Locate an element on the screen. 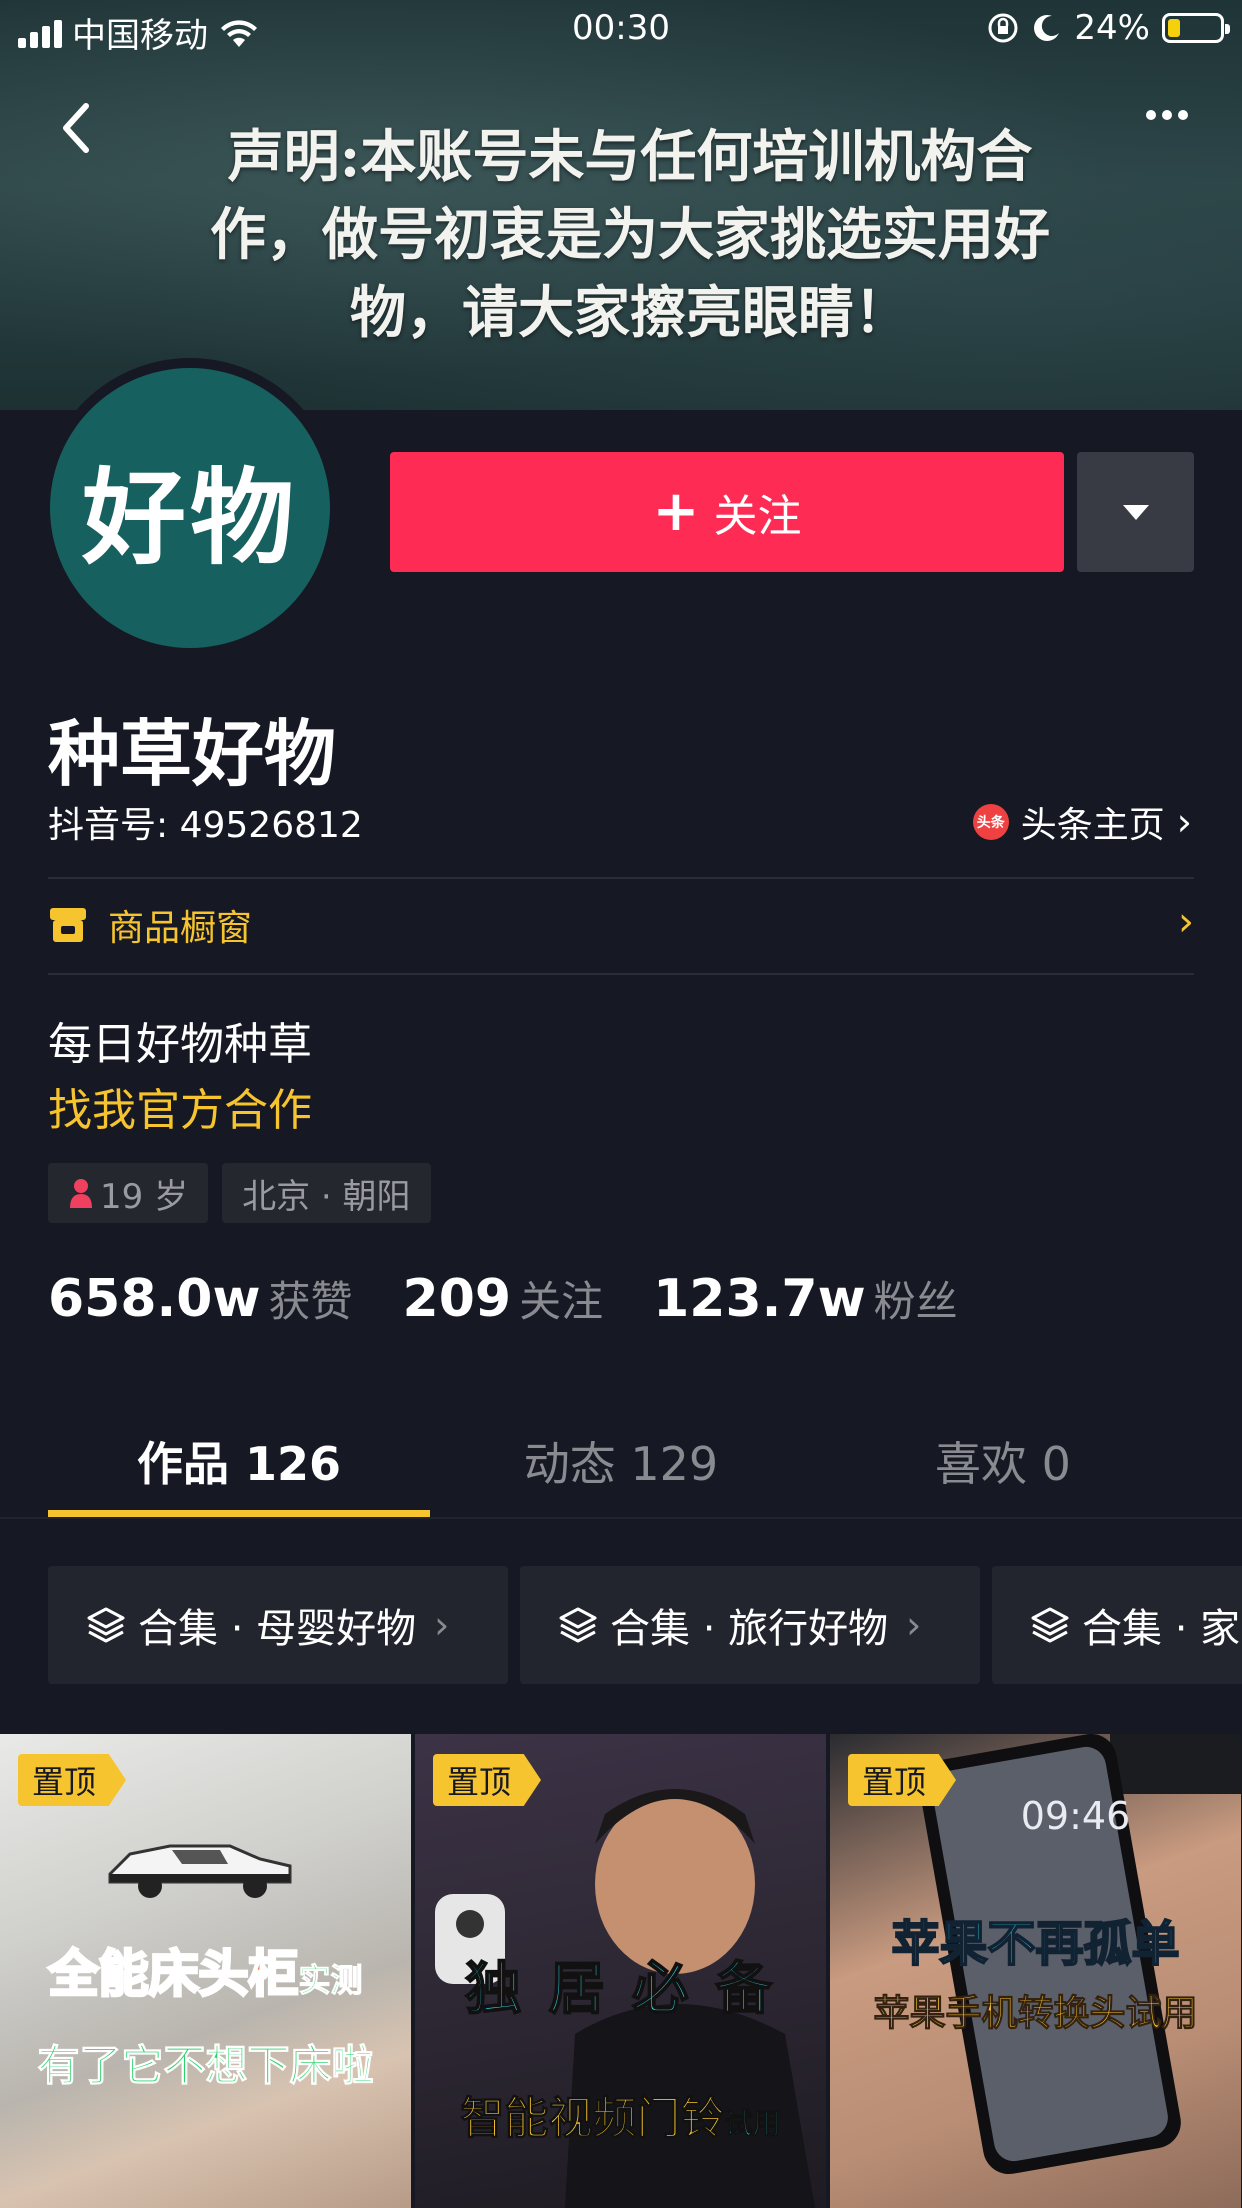 This screenshot has width=1242, height=2208. caption-tag: 实测 is located at coordinates (330, 1980).